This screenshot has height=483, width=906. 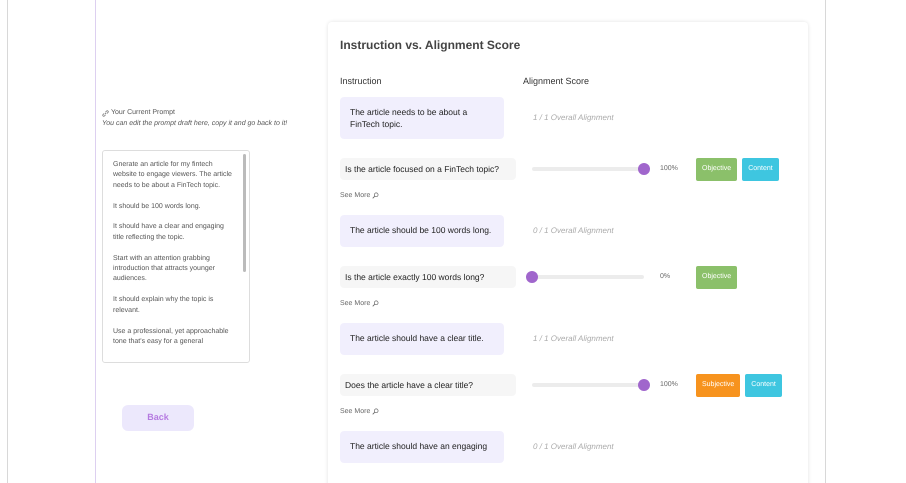 I want to click on question-box: Does the article have a clear title?, so click(x=428, y=385).